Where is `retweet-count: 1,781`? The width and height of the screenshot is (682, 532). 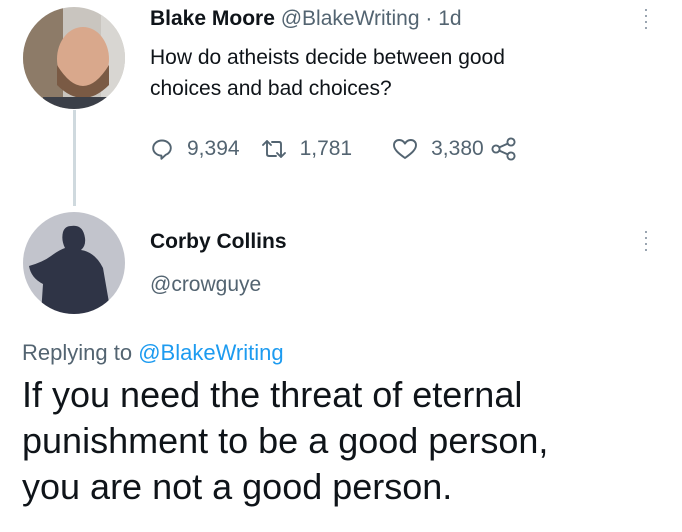
retweet-count: 1,781 is located at coordinates (326, 148).